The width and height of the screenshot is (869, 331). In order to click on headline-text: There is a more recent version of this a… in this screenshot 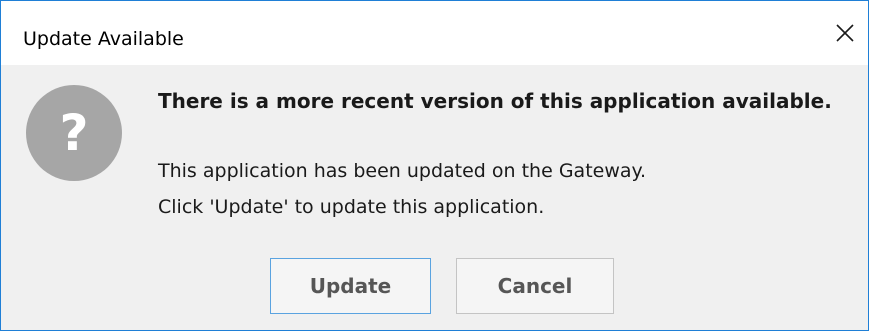, I will do `click(495, 101)`.